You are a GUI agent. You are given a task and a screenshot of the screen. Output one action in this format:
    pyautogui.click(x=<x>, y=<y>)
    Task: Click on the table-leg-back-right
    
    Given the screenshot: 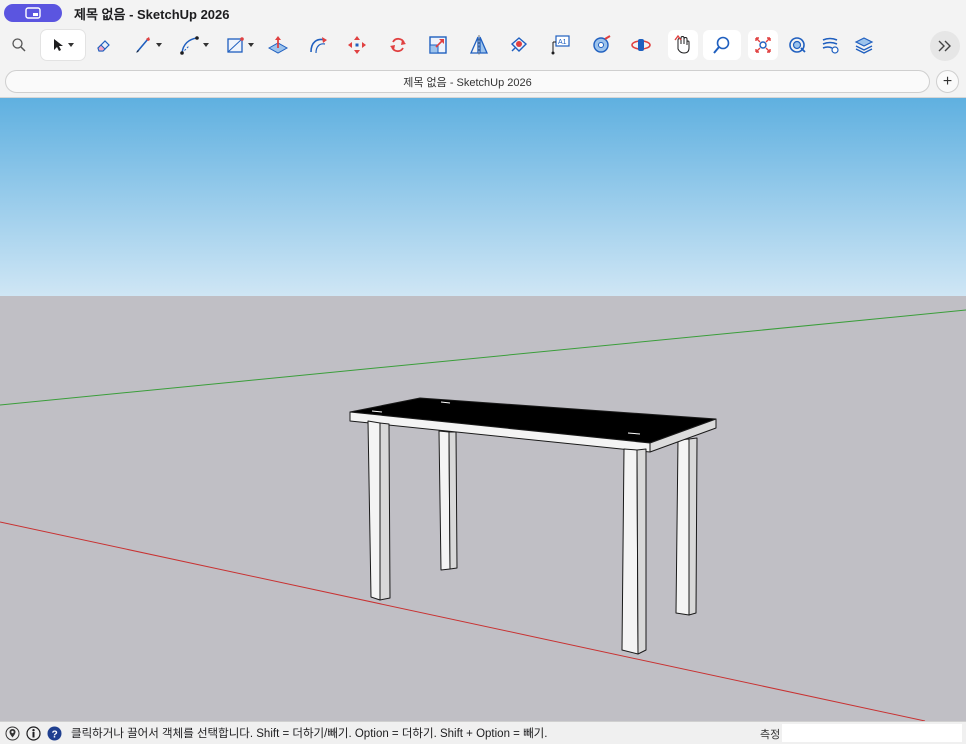 What is the action you would take?
    pyautogui.click(x=682, y=527)
    